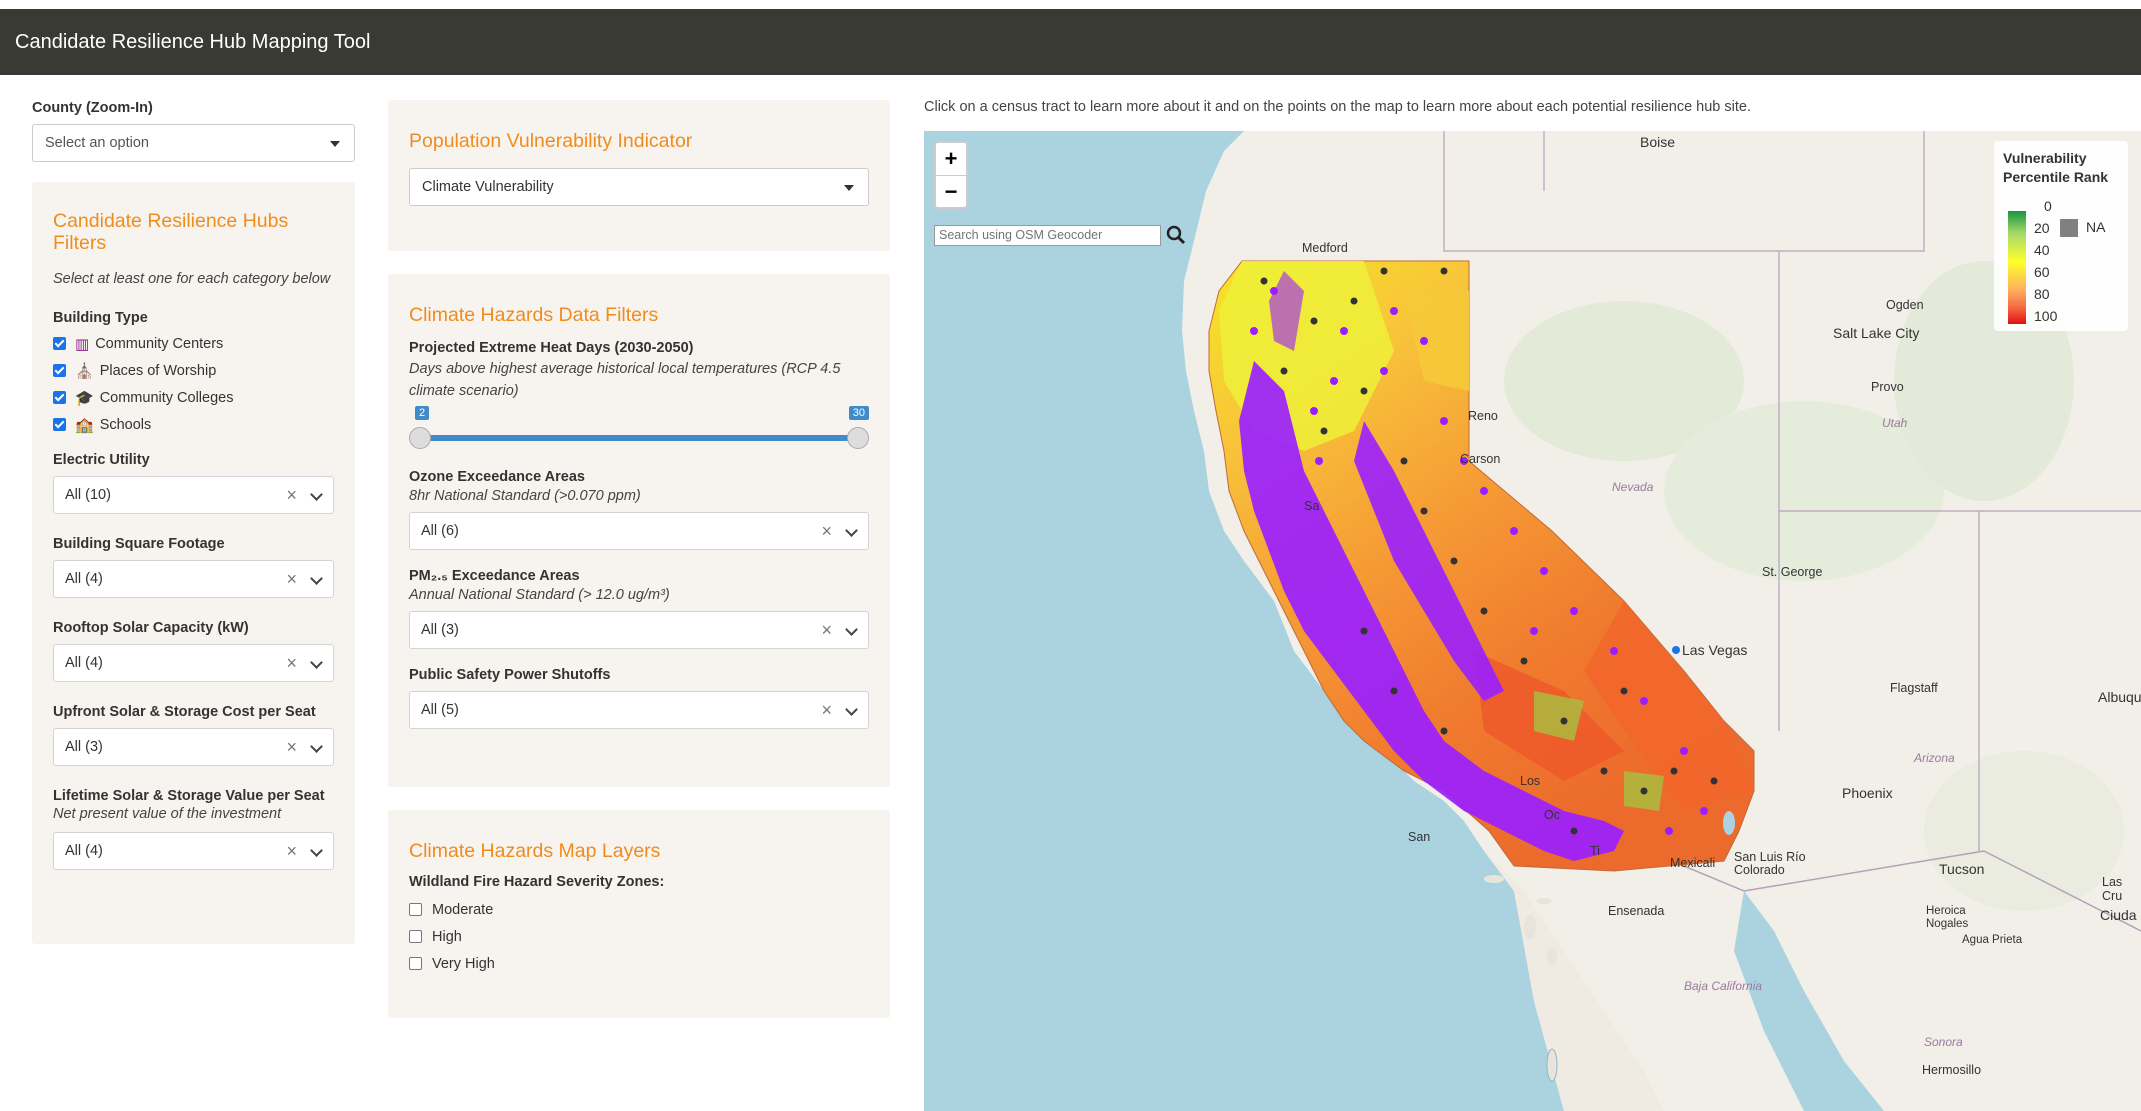  Describe the element at coordinates (2042, 294) in the screenshot. I see `legend-tick: 80` at that location.